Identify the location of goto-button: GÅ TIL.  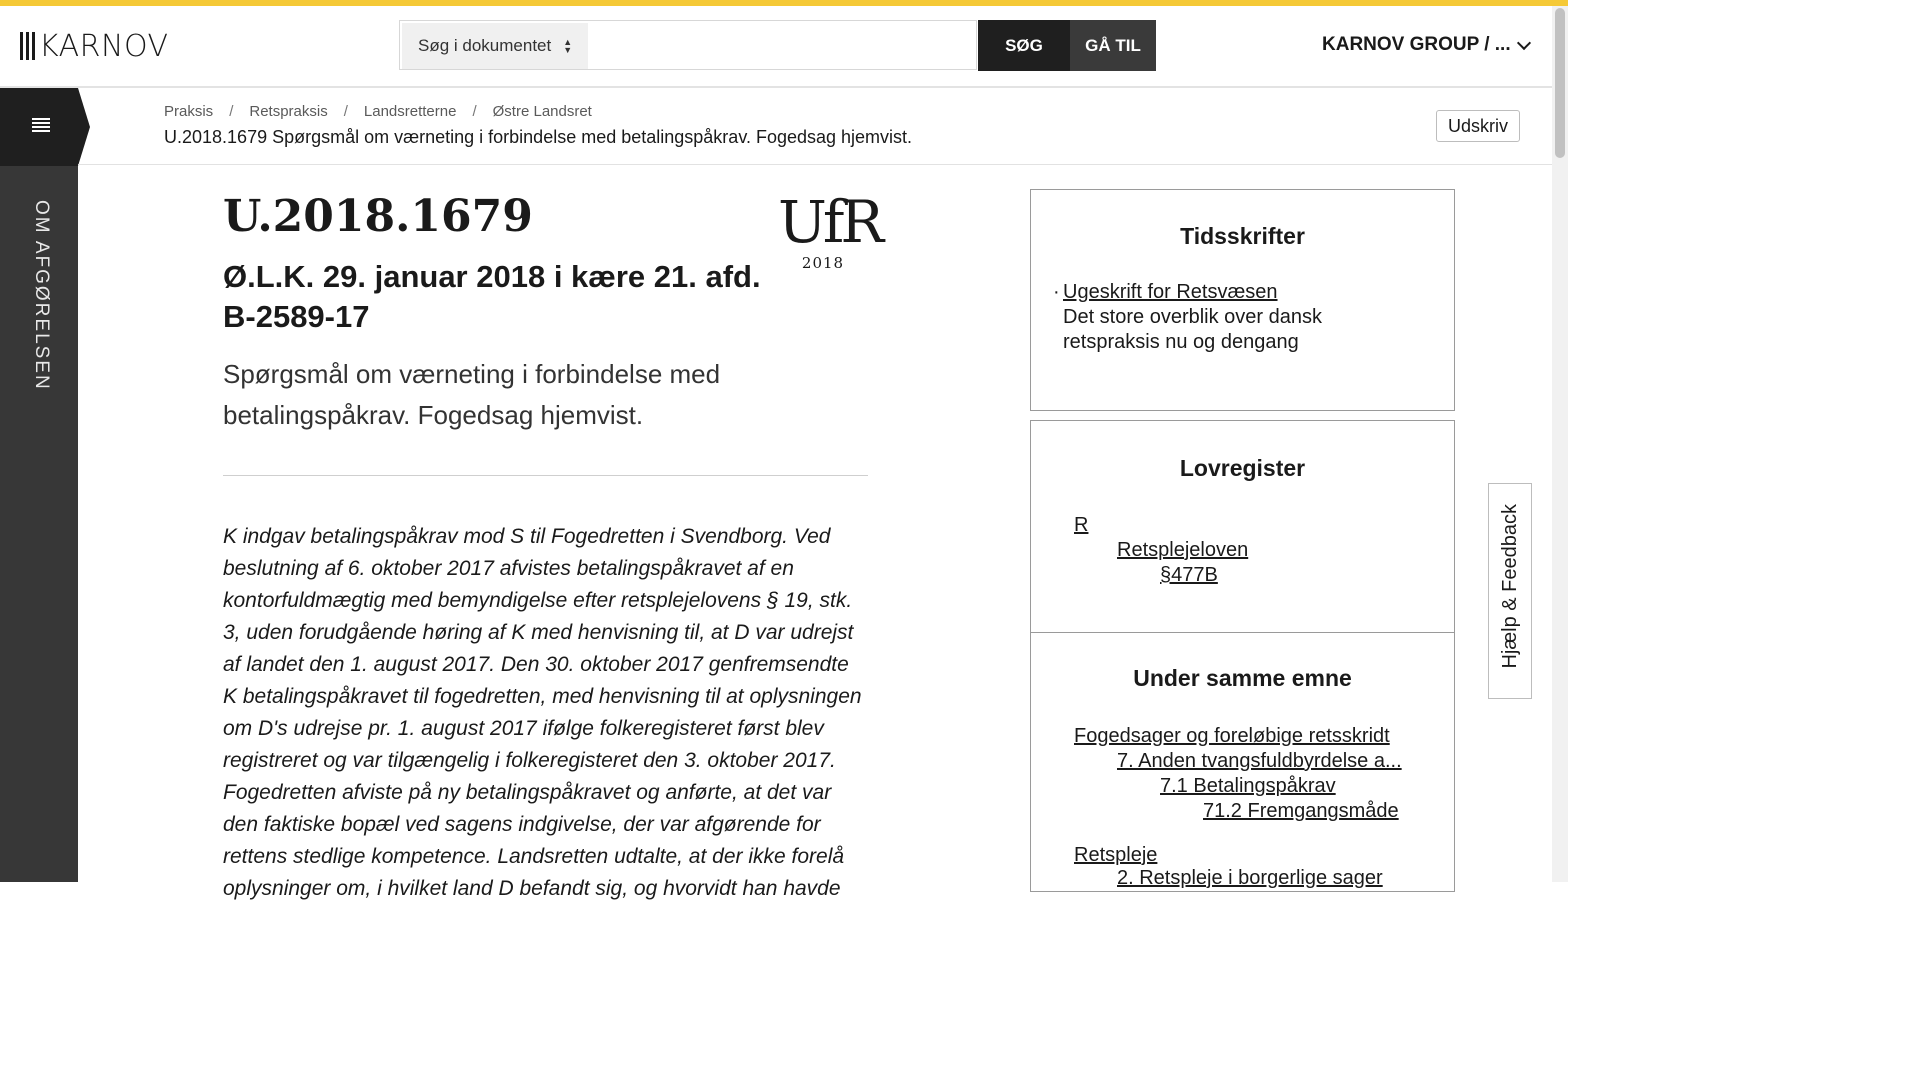
(1113, 45).